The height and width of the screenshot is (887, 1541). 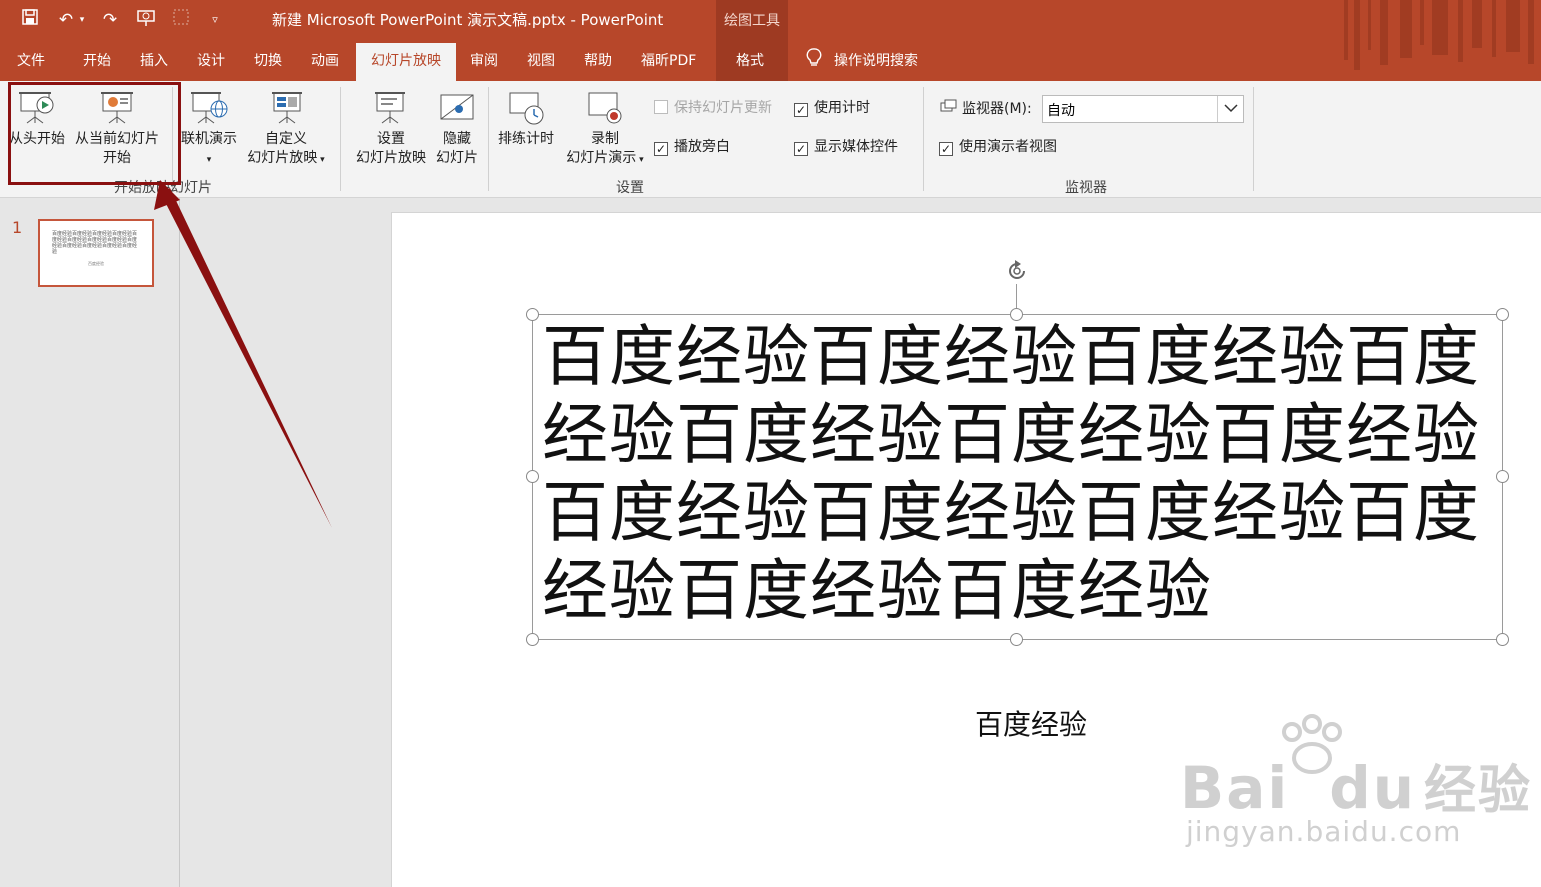 I want to click on tab-design: 设计, so click(x=211, y=60).